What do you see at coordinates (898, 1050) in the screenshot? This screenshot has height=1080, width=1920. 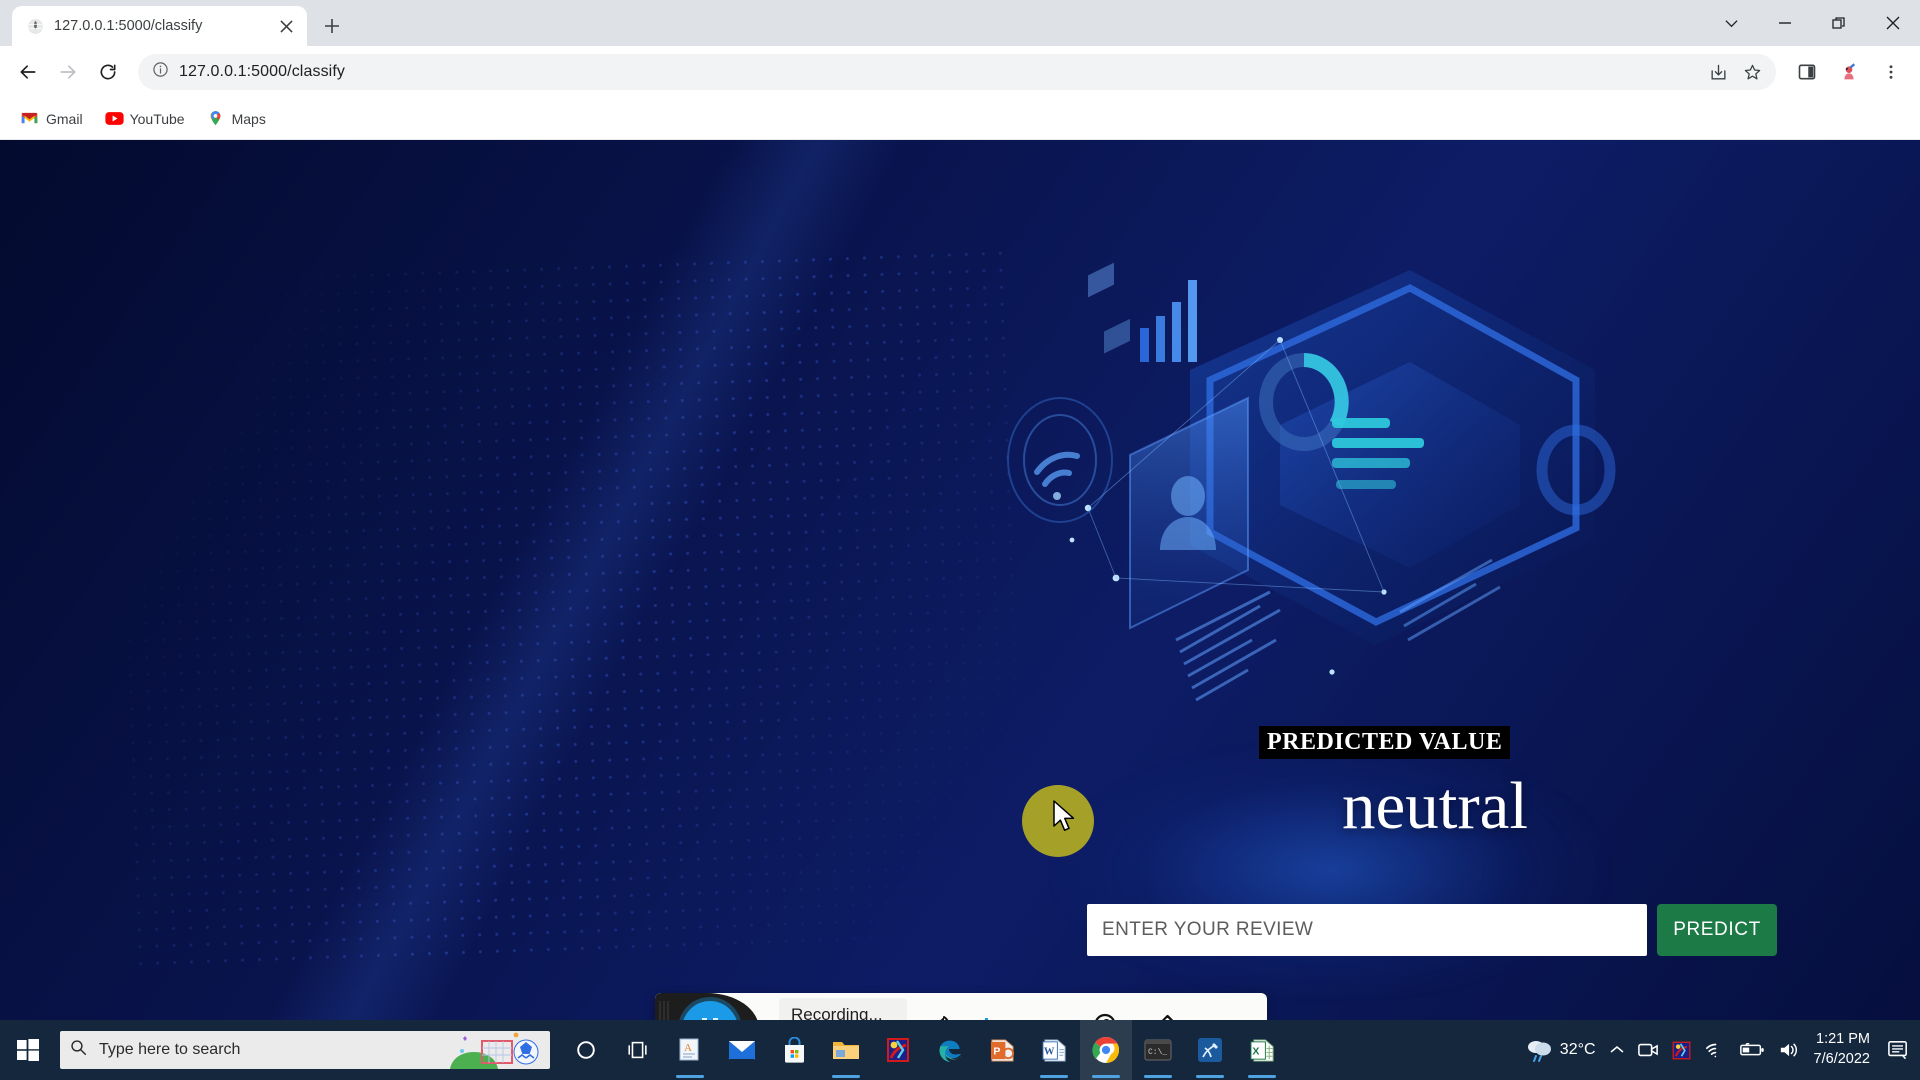 I see `taskbar-app-paint-app` at bounding box center [898, 1050].